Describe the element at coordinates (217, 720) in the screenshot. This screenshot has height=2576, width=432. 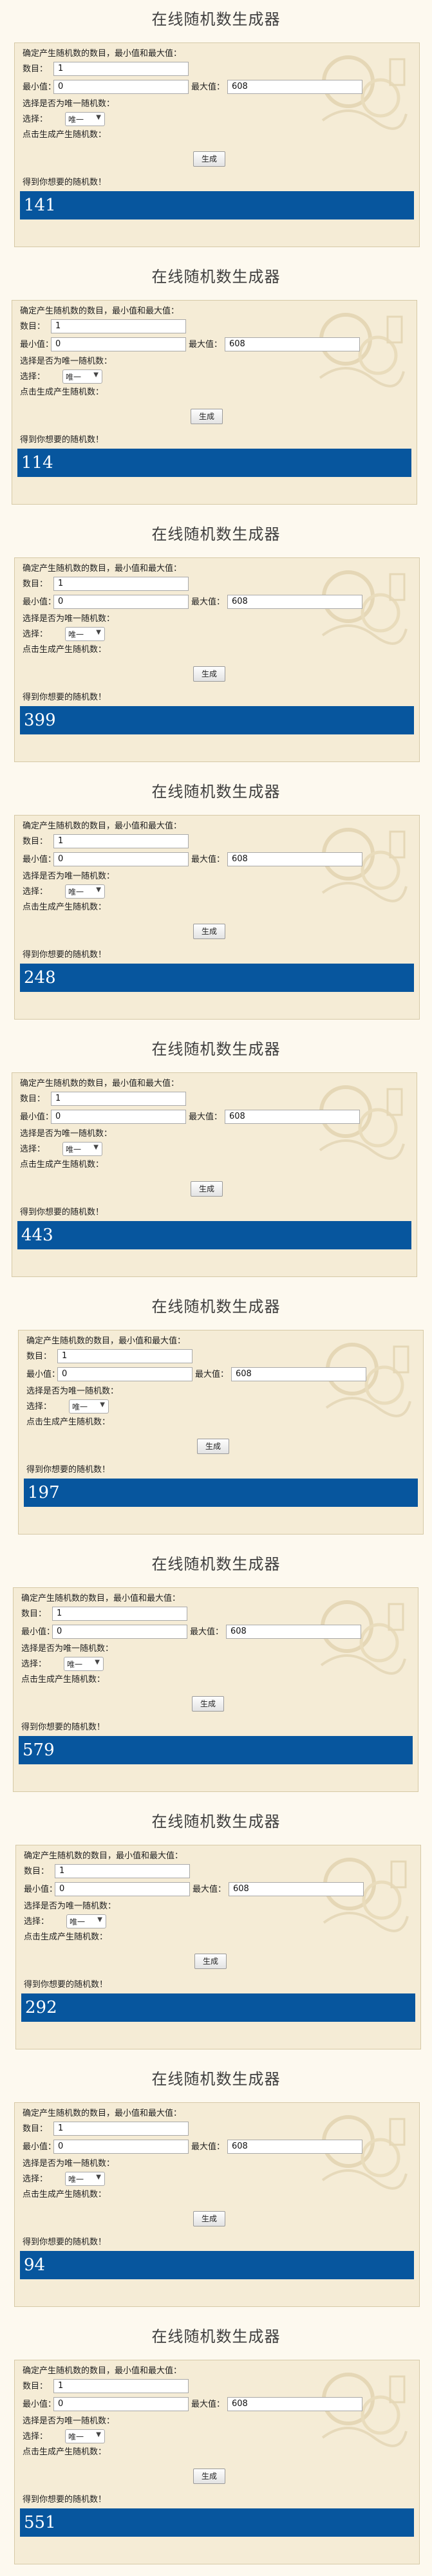
I see `result-value: 399` at that location.